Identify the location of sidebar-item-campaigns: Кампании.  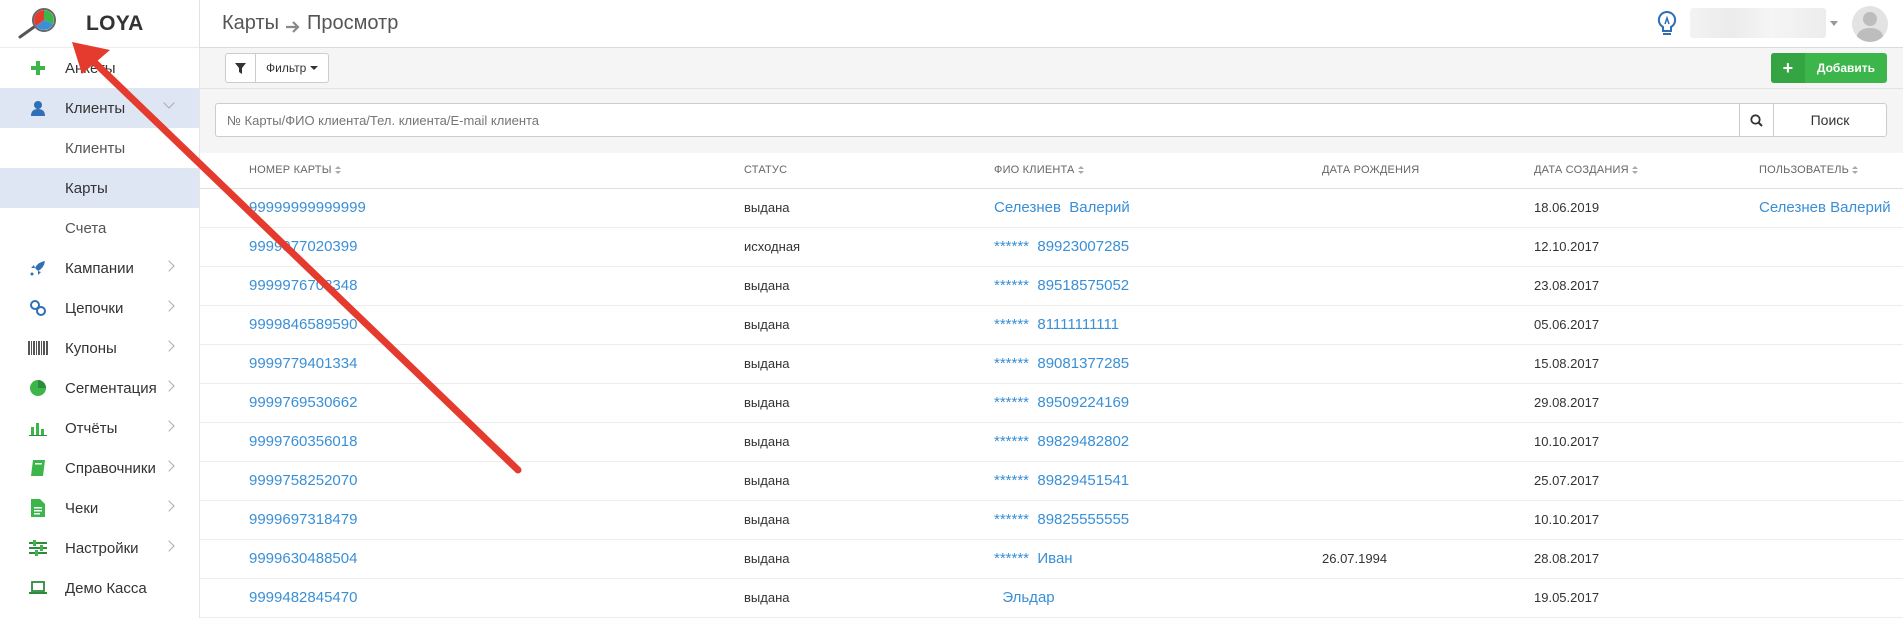
(99, 268).